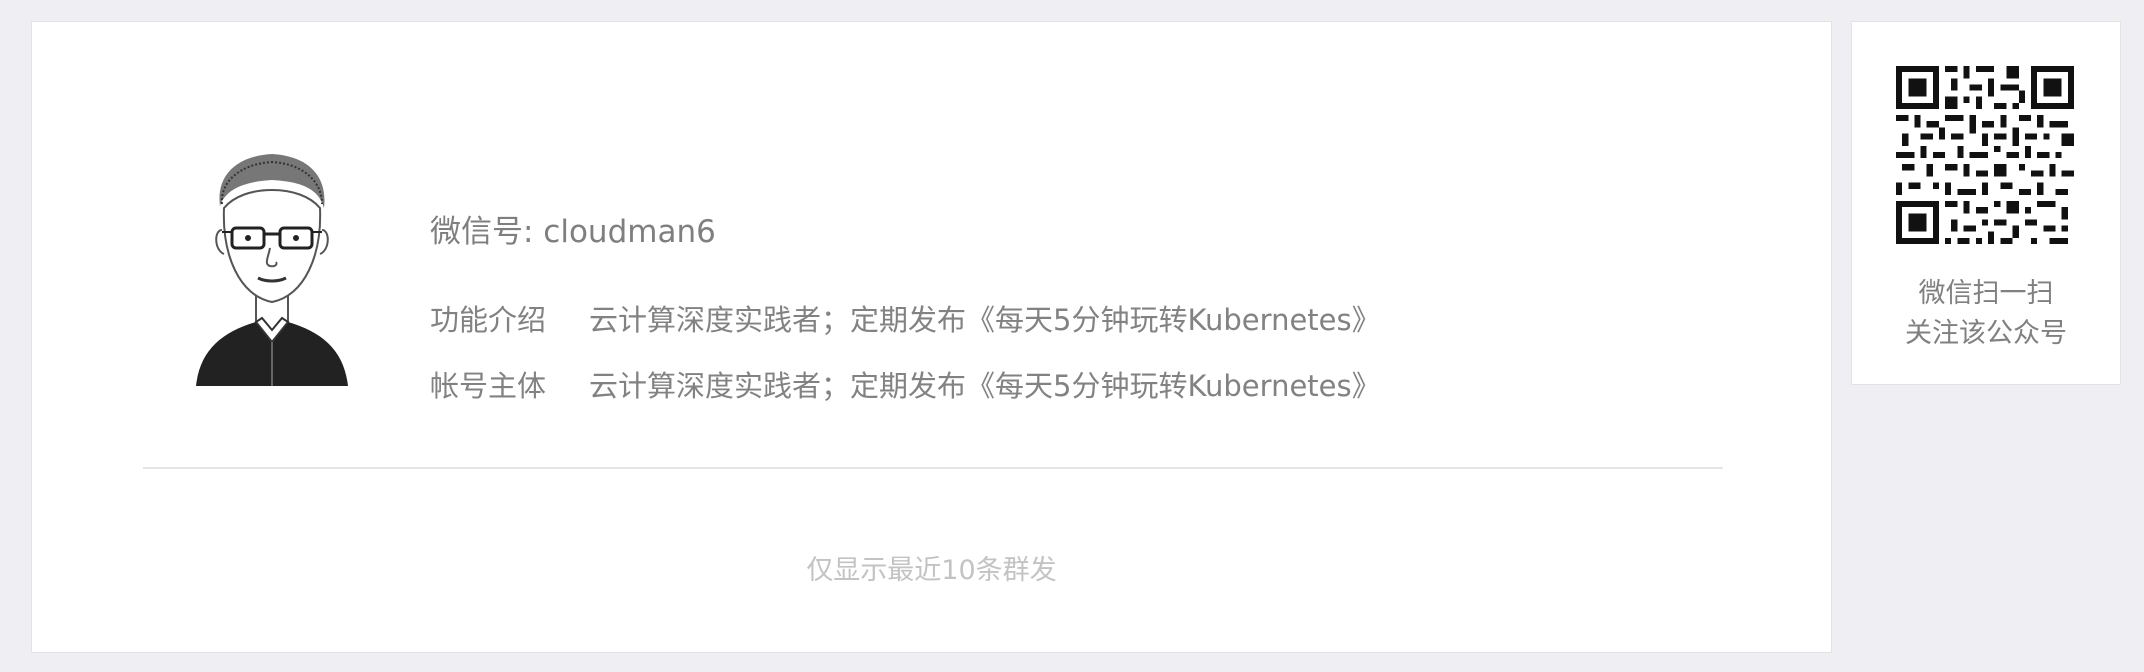  I want to click on intro-label: 功能介绍, so click(488, 320).